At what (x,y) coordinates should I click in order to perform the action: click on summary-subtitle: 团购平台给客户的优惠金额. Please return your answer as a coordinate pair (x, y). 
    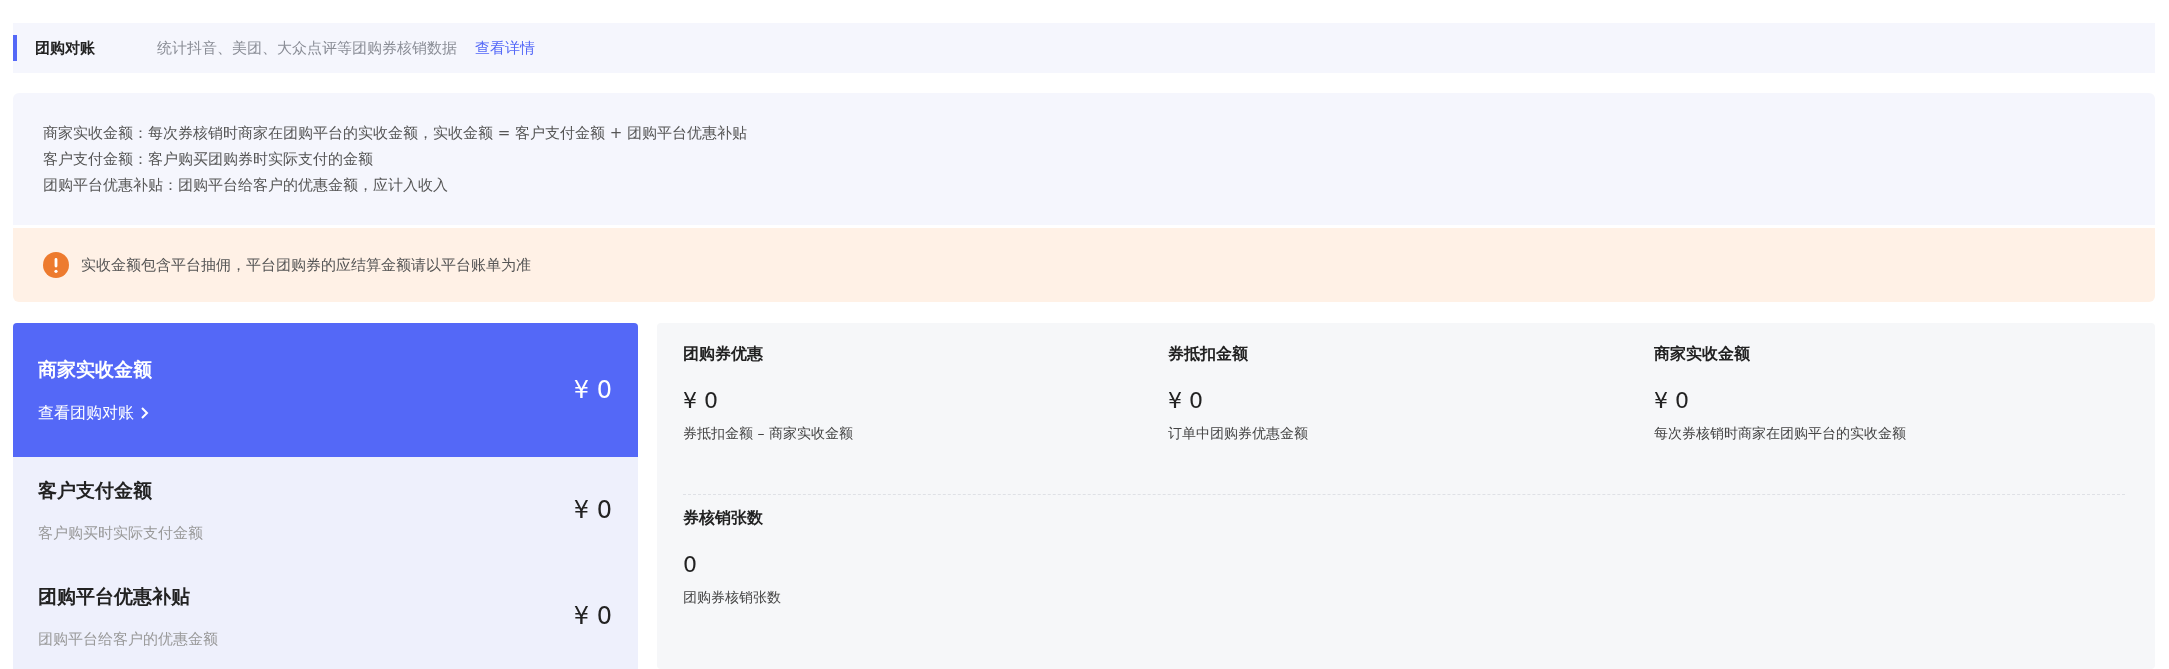
    Looking at the image, I should click on (128, 639).